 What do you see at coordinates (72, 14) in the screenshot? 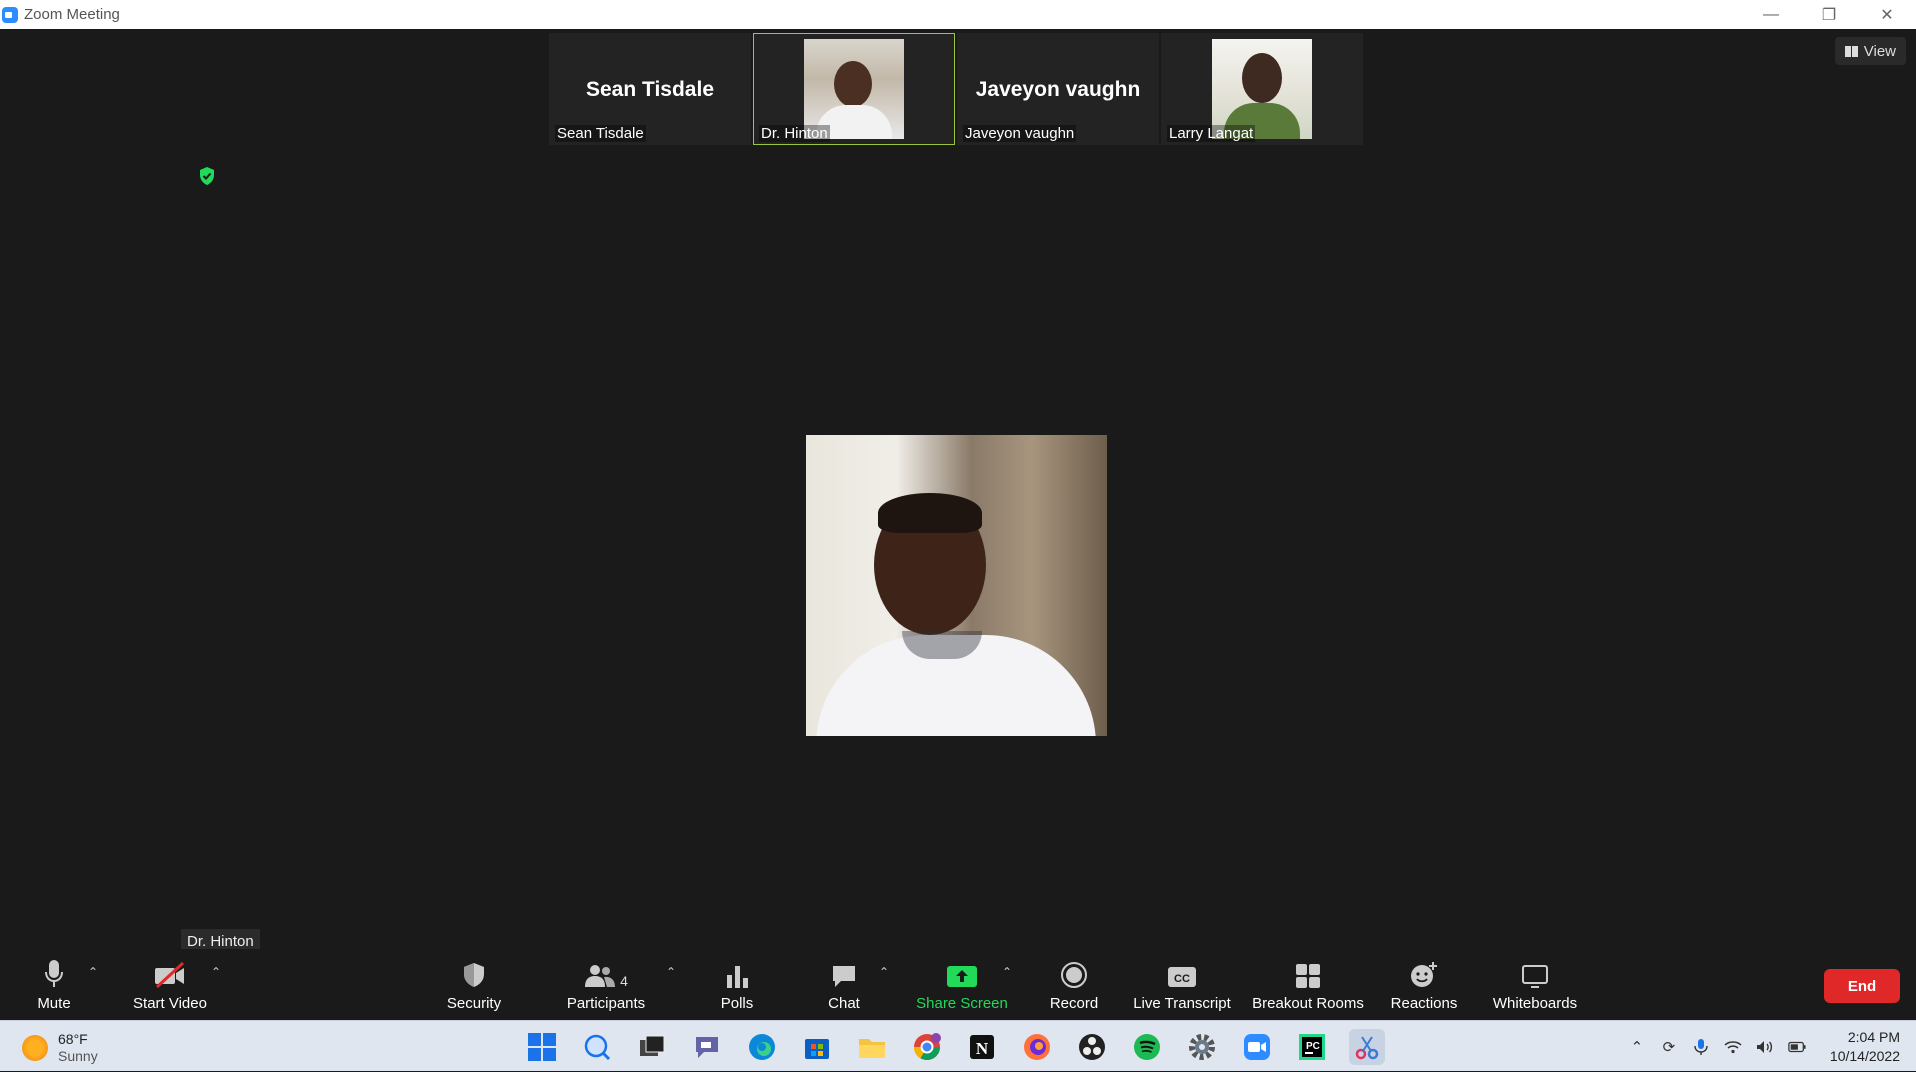
I see `window-title: Zoom Meeting` at bounding box center [72, 14].